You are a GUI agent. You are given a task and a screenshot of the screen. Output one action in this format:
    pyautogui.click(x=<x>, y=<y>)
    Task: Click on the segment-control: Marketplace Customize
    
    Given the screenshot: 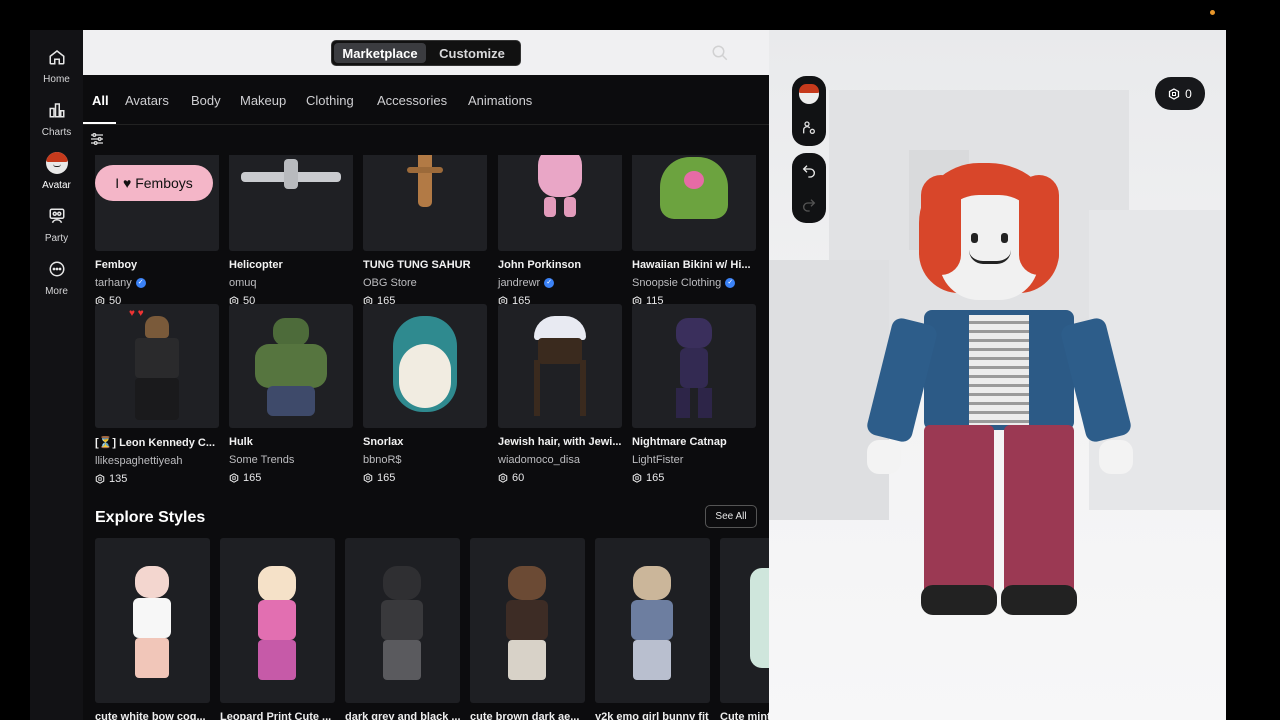 What is the action you would take?
    pyautogui.click(x=426, y=53)
    